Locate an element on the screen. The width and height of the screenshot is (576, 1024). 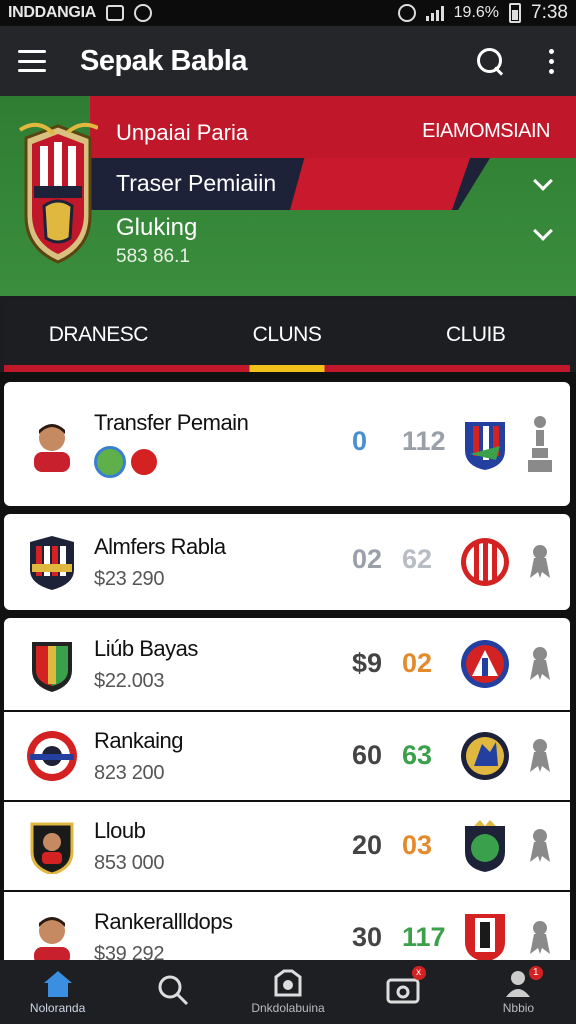
hero-code: 583 86.1 is located at coordinates (153, 256).